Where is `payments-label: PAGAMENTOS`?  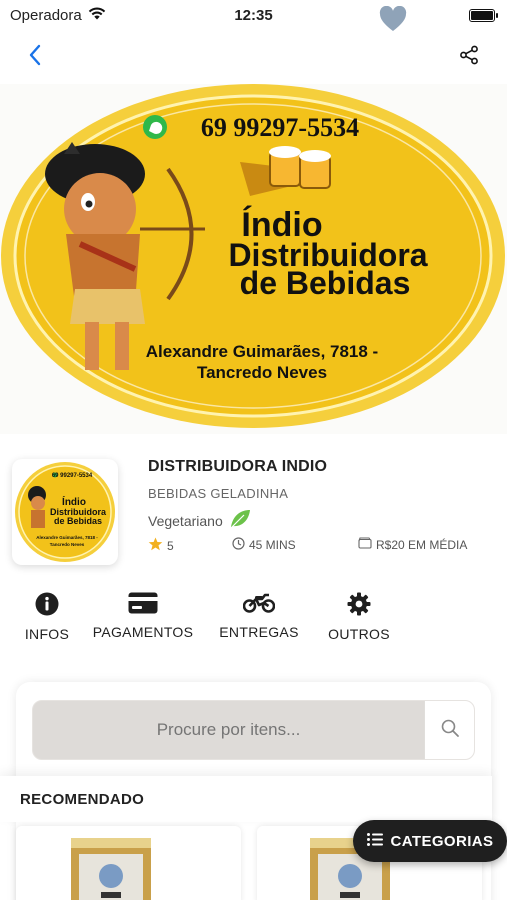
payments-label: PAGAMENTOS is located at coordinates (143, 632).